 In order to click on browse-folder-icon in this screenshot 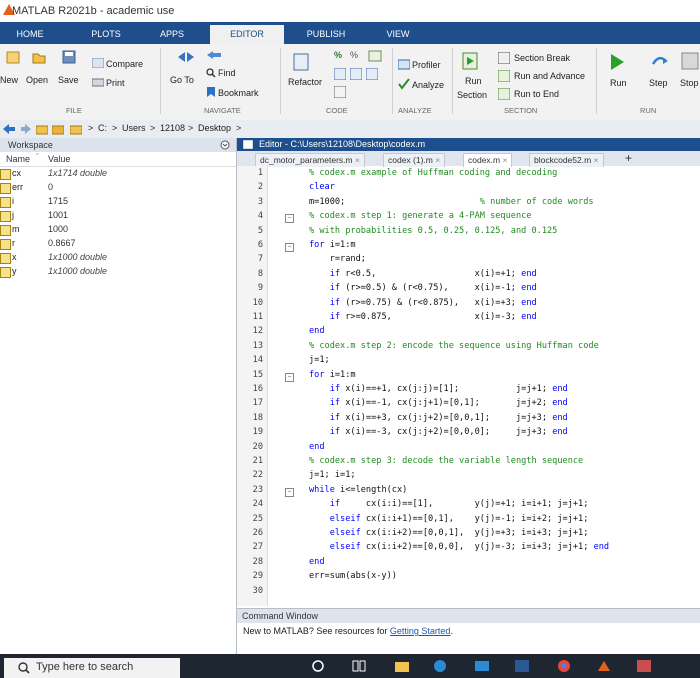, I will do `click(58, 129)`.